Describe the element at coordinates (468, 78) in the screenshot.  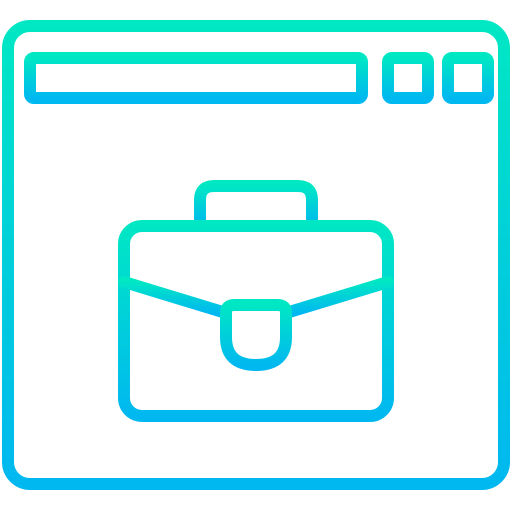
I see `window-button-right` at that location.